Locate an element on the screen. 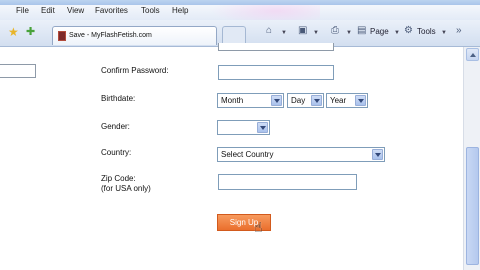 The width and height of the screenshot is (480, 270). country-select: Select Country is located at coordinates (301, 154).